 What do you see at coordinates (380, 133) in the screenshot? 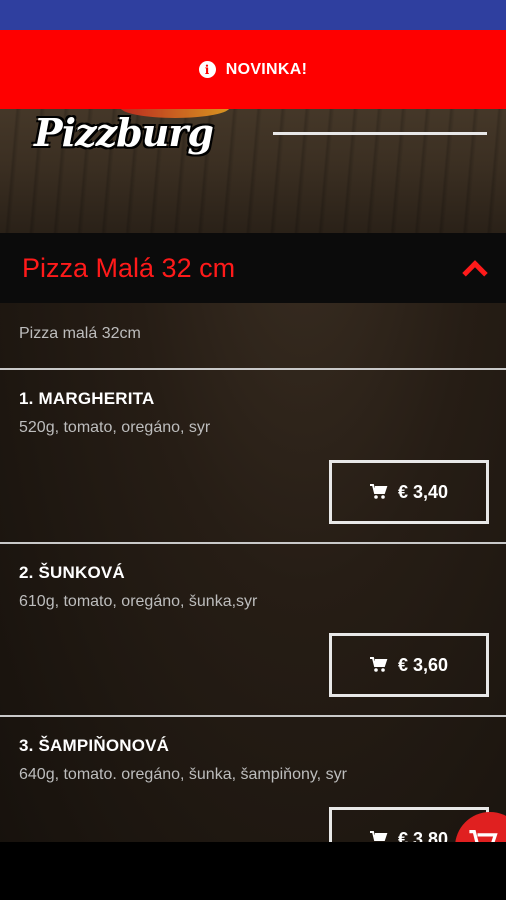
I see `search-input` at bounding box center [380, 133].